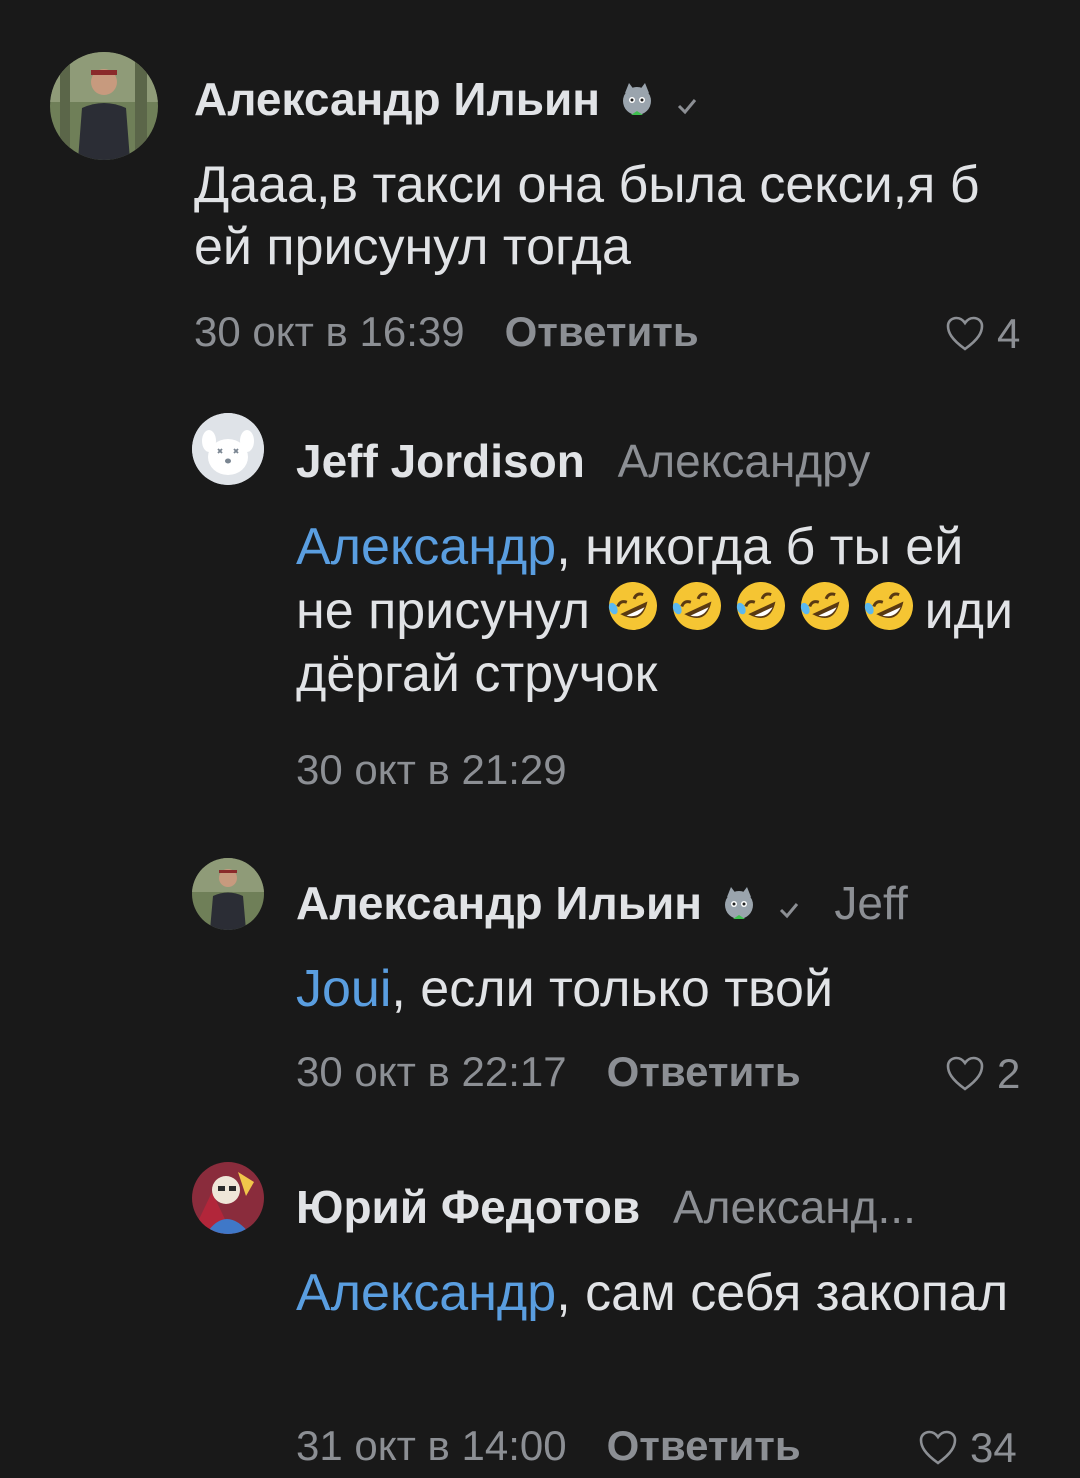 The image size is (1080, 1478). Describe the element at coordinates (583, 461) in the screenshot. I see `author-name: Jeff Jordison Александру` at that location.